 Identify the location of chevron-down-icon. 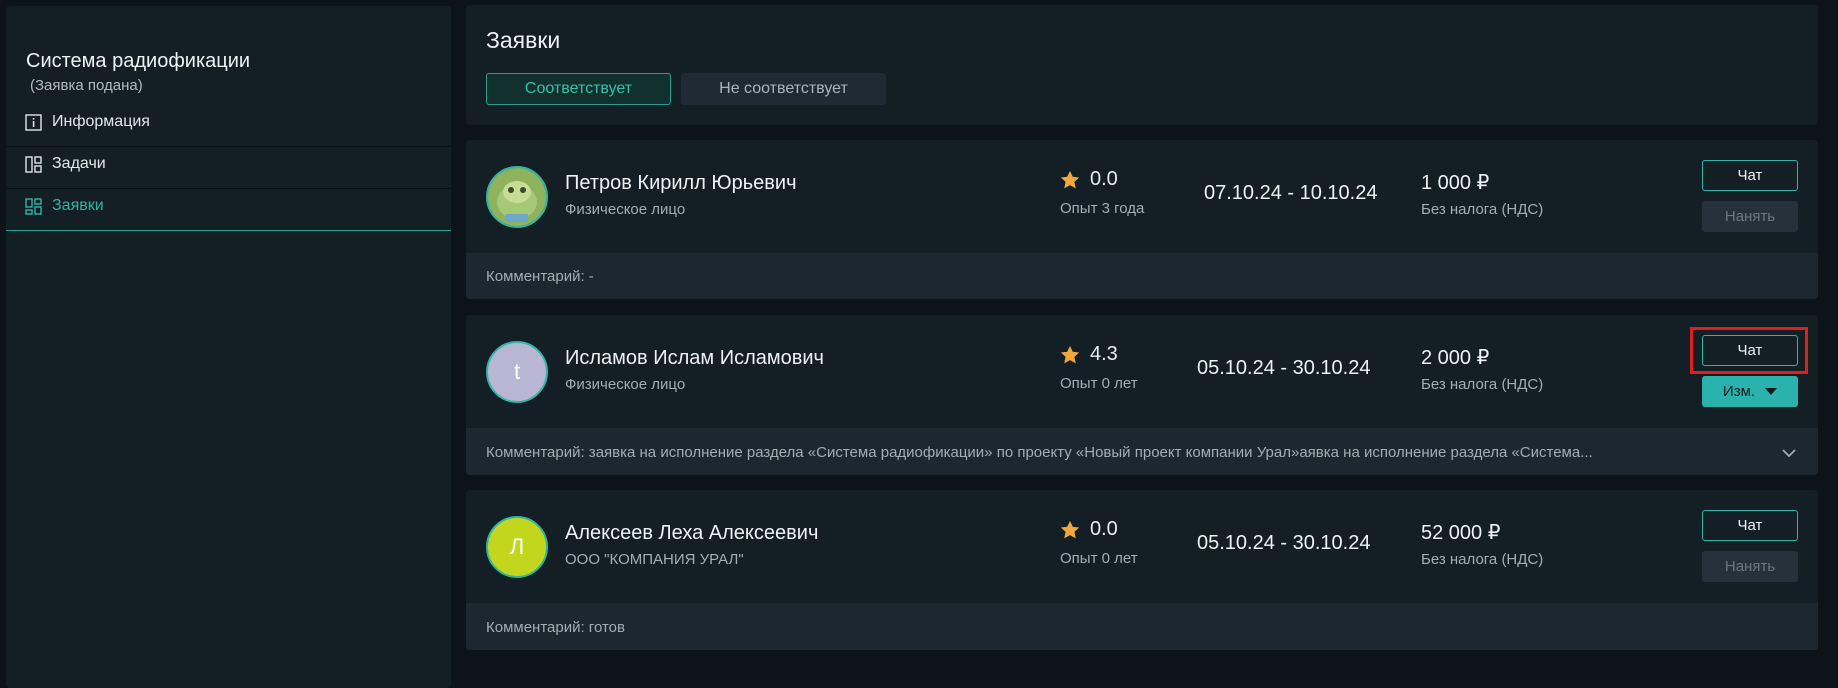
(1789, 453).